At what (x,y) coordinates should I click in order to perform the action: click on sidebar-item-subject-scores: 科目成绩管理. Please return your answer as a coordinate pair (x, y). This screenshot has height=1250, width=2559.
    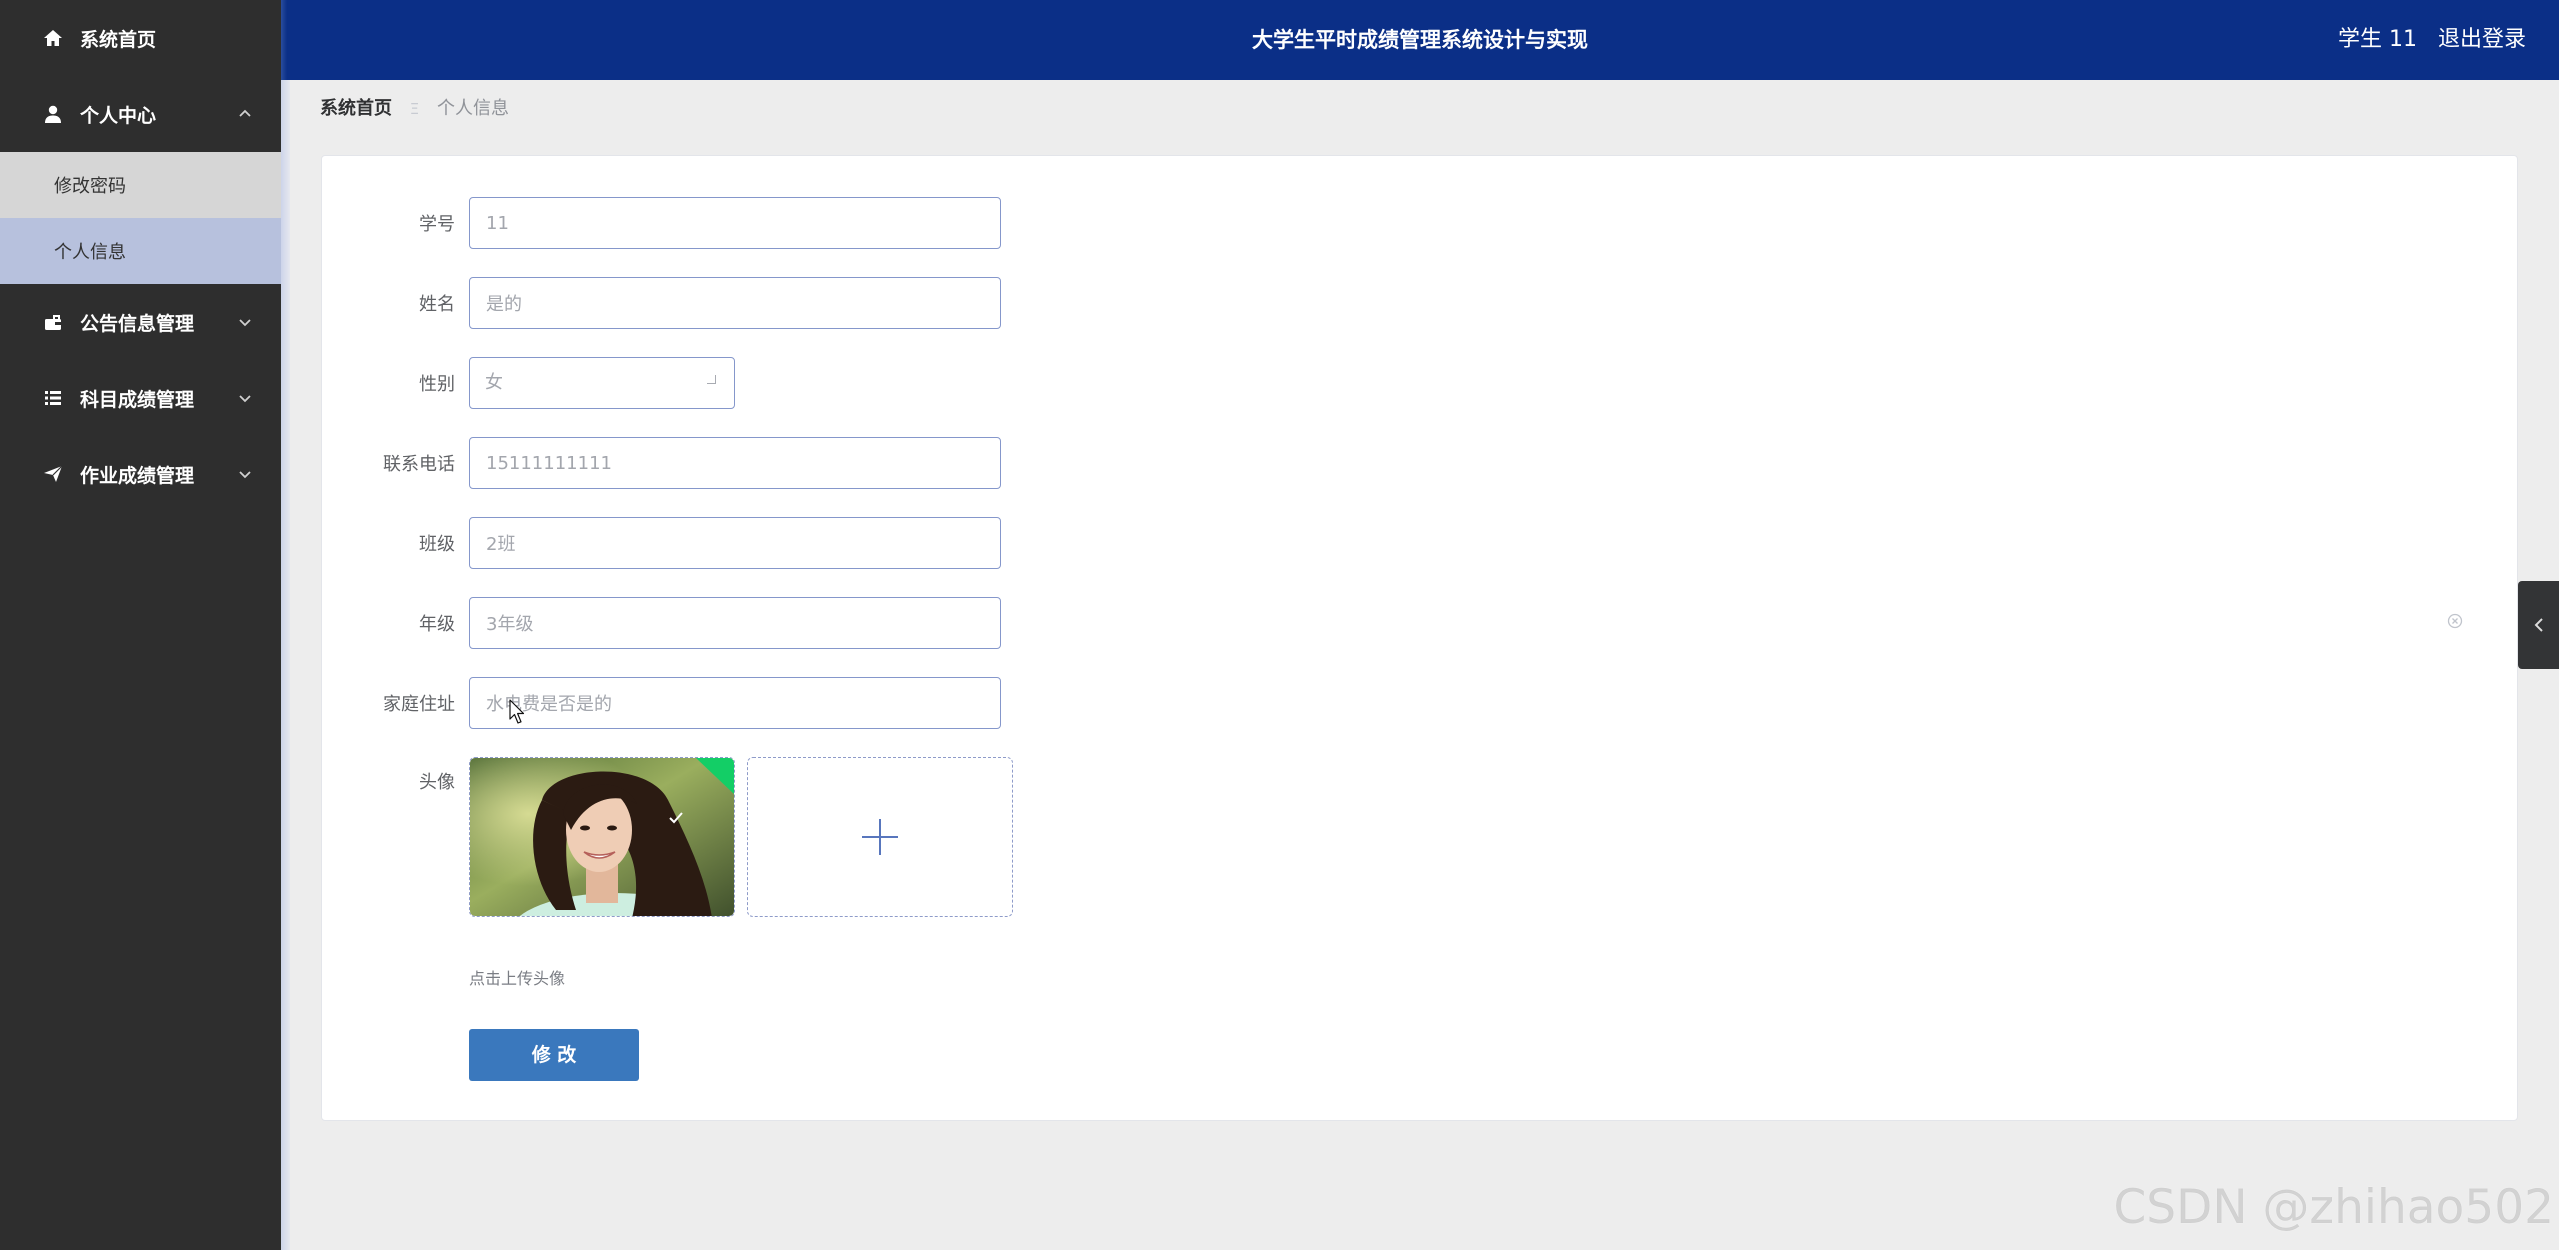
    Looking at the image, I should click on (140, 398).